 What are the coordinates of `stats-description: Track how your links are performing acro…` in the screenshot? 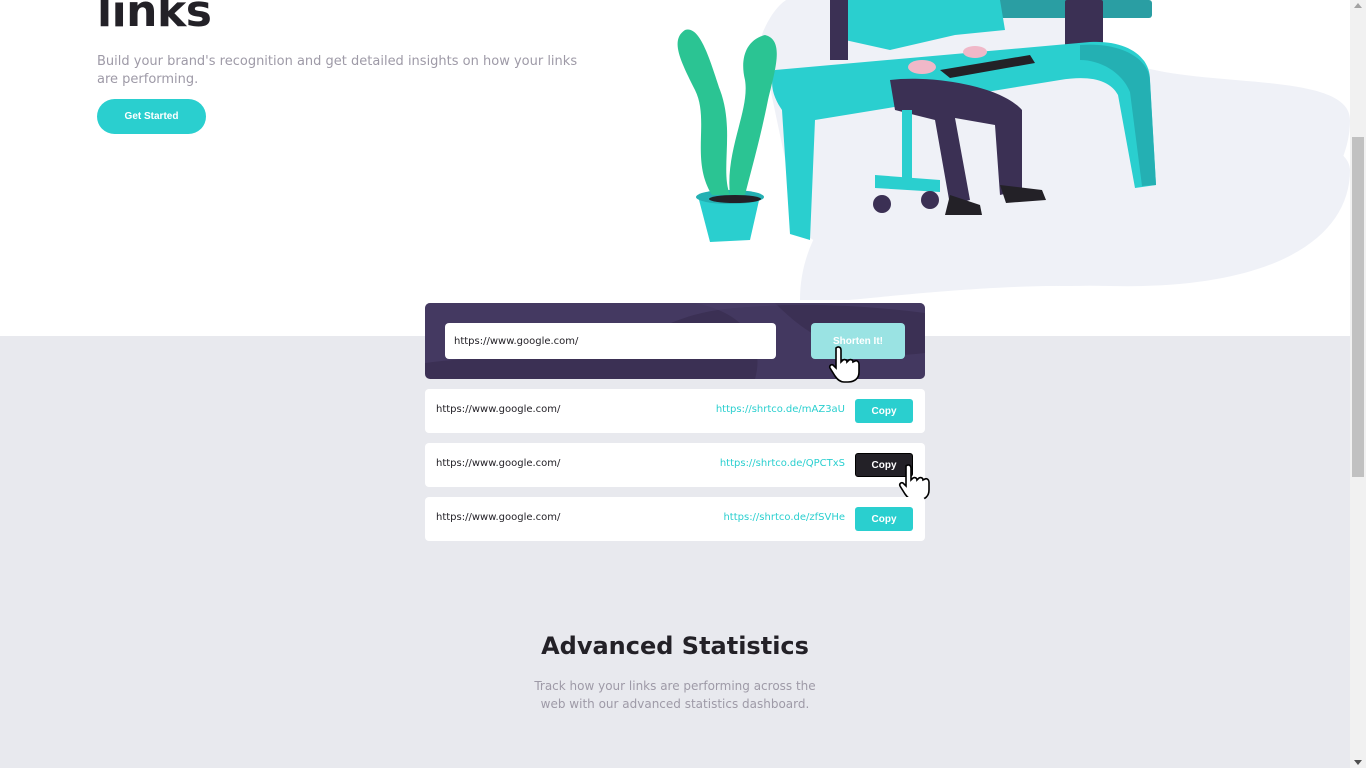 It's located at (675, 695).